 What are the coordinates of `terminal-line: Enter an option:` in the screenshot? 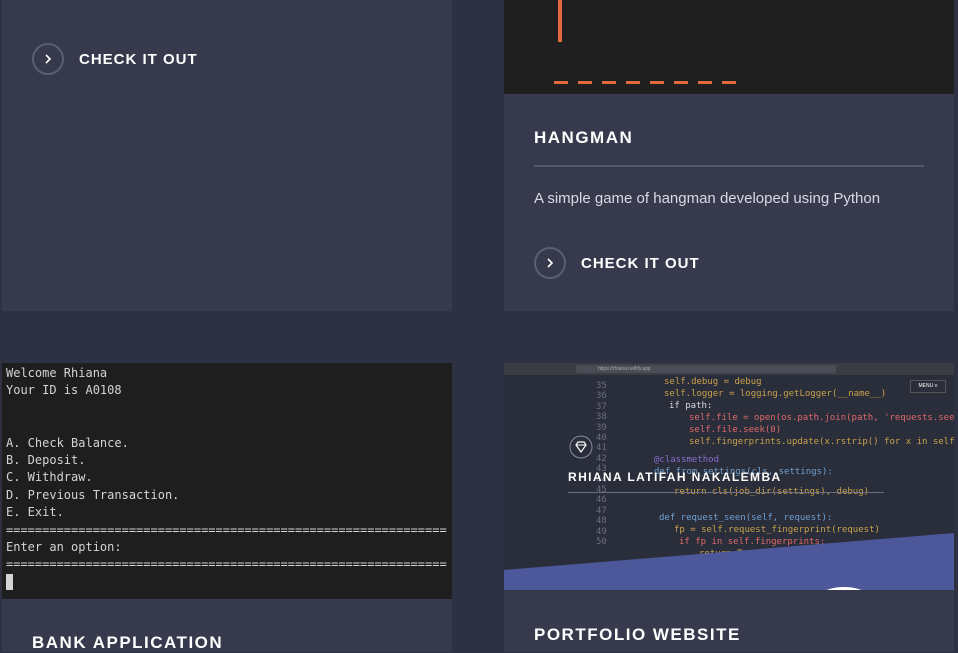 It's located at (64, 547).